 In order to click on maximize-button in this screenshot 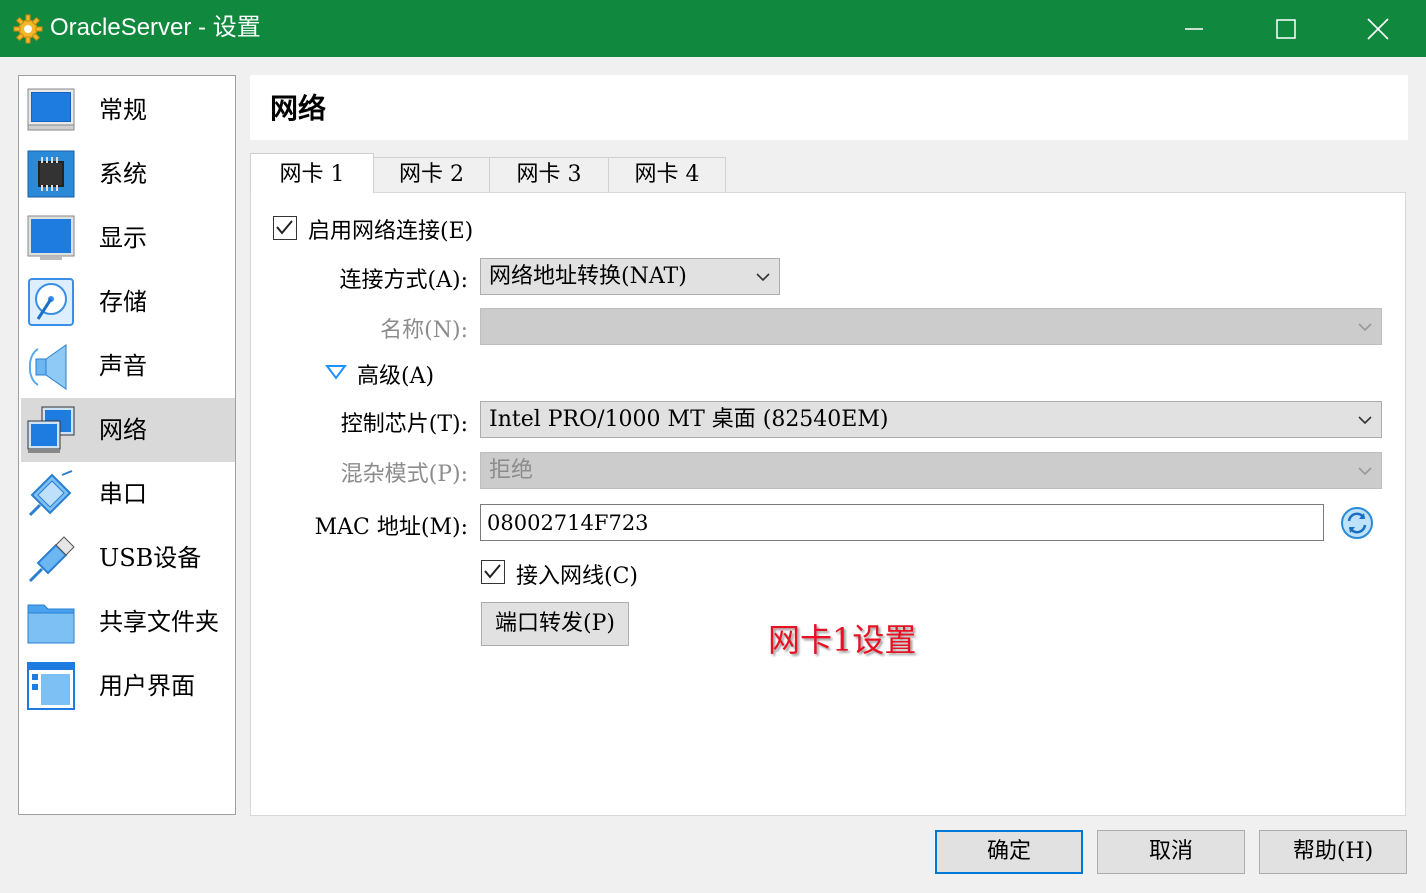, I will do `click(1286, 28)`.